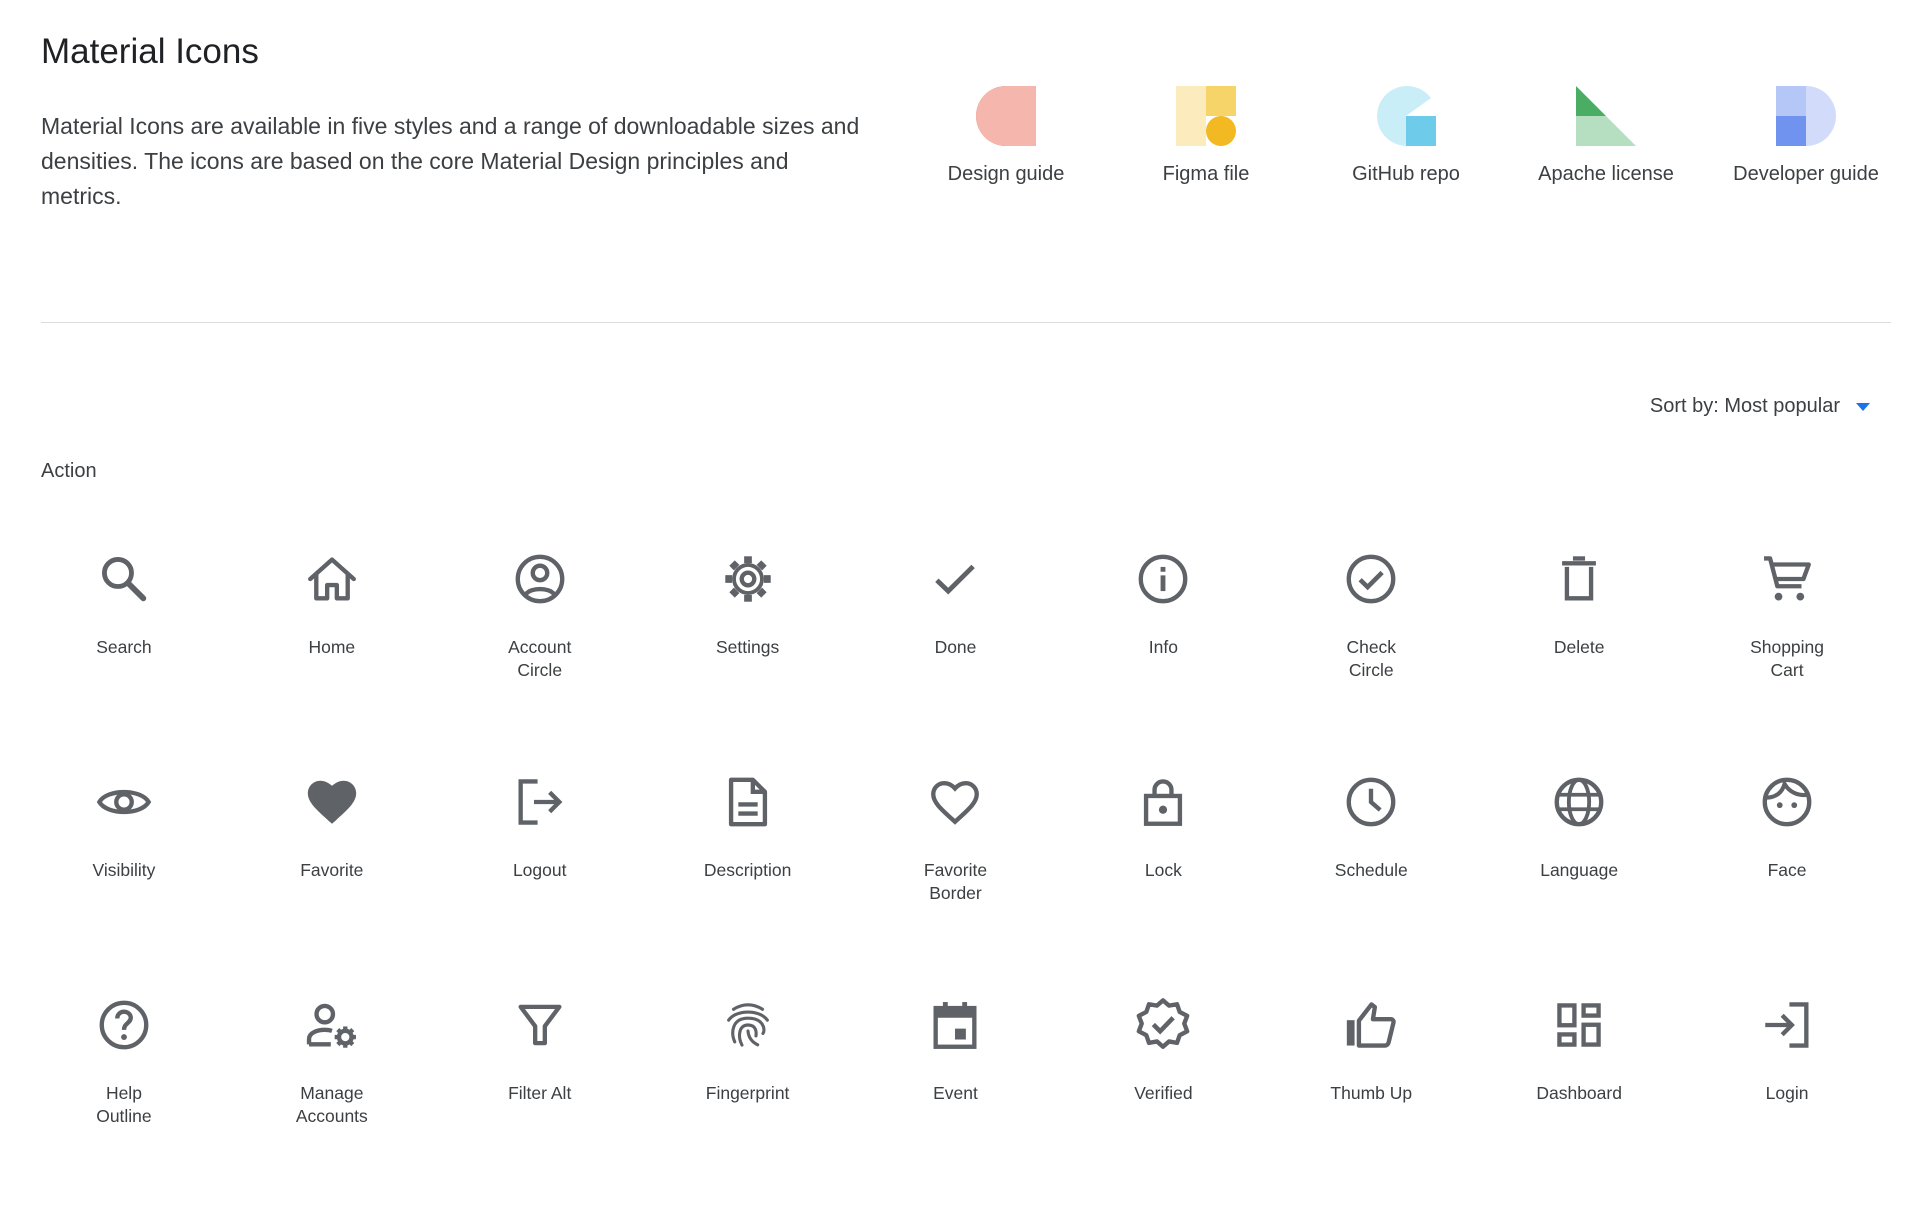 Image resolution: width=1920 pixels, height=1219 pixels. I want to click on resource-label: Developer guide, so click(1806, 174).